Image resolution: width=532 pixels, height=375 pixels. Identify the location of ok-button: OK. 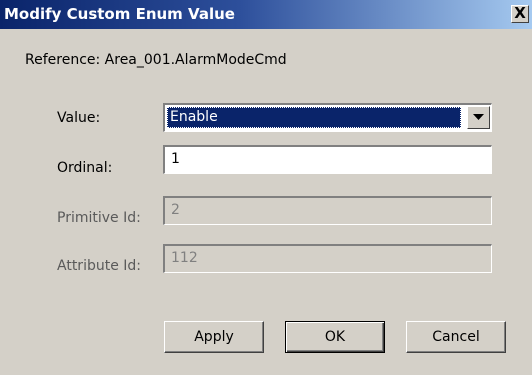
(335, 337).